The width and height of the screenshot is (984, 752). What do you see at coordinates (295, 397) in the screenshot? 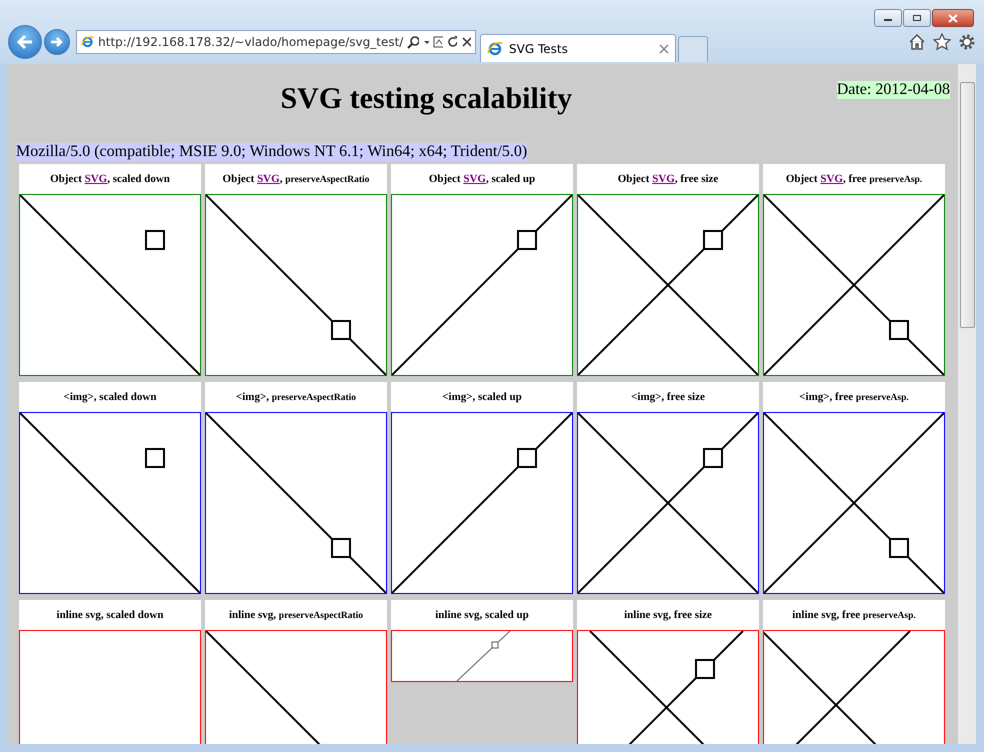
I see `figure-caption: <img>, preserveAspectRatio` at bounding box center [295, 397].